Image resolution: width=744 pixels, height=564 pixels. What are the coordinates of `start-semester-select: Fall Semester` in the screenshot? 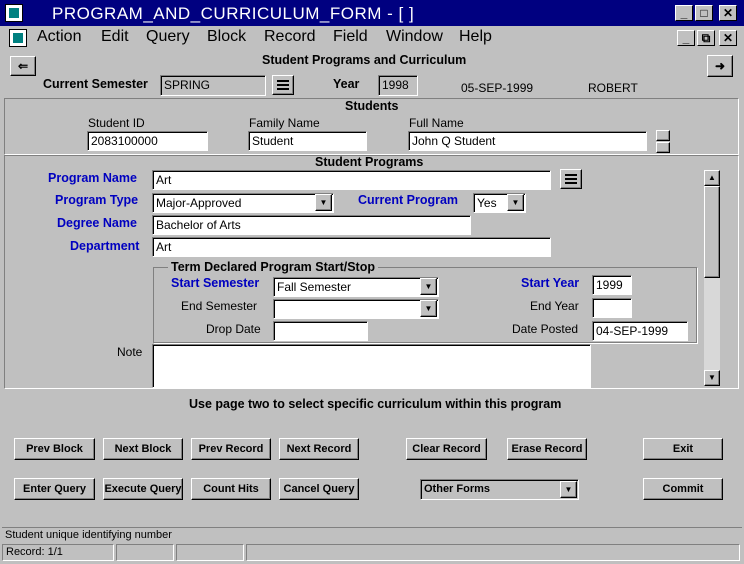 It's located at (356, 287).